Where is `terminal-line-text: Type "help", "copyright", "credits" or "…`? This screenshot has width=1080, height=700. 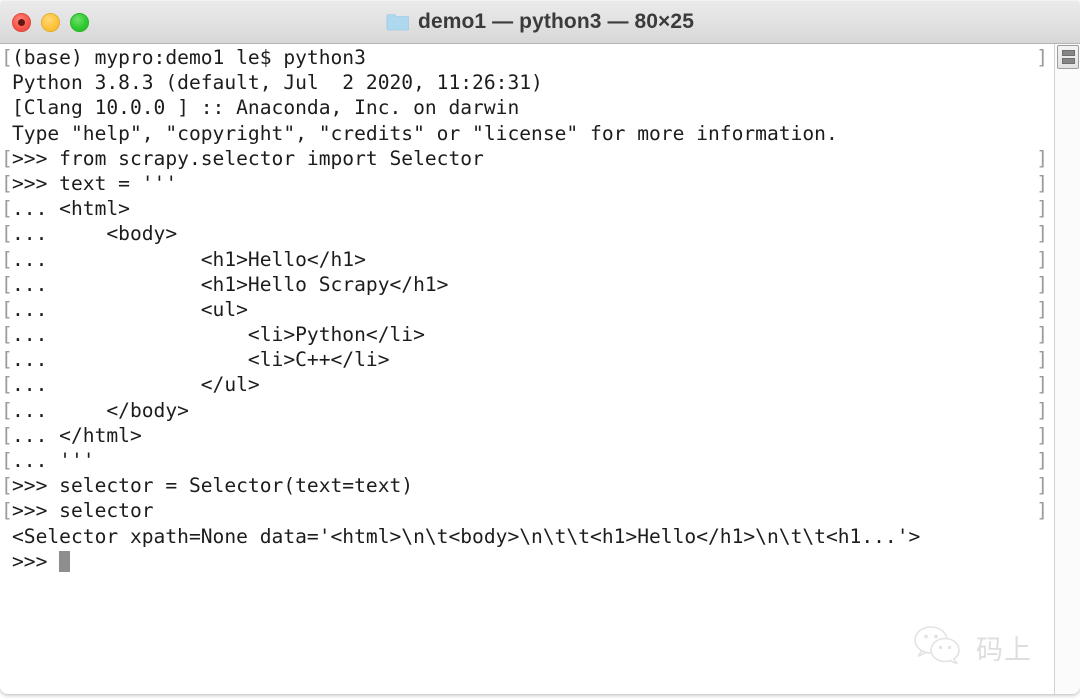
terminal-line-text: Type "help", "copyright", "credits" or "… is located at coordinates (425, 133).